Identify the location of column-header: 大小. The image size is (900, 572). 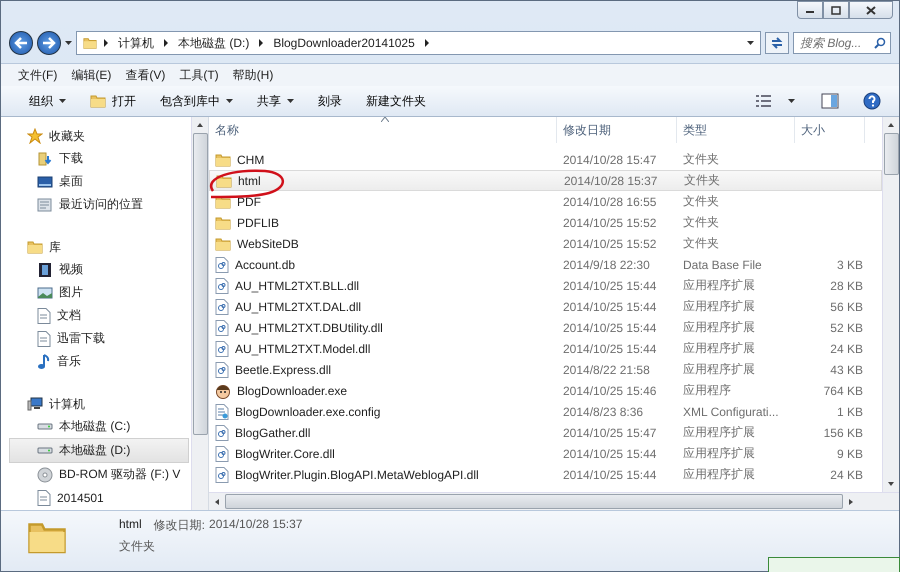
(830, 130).